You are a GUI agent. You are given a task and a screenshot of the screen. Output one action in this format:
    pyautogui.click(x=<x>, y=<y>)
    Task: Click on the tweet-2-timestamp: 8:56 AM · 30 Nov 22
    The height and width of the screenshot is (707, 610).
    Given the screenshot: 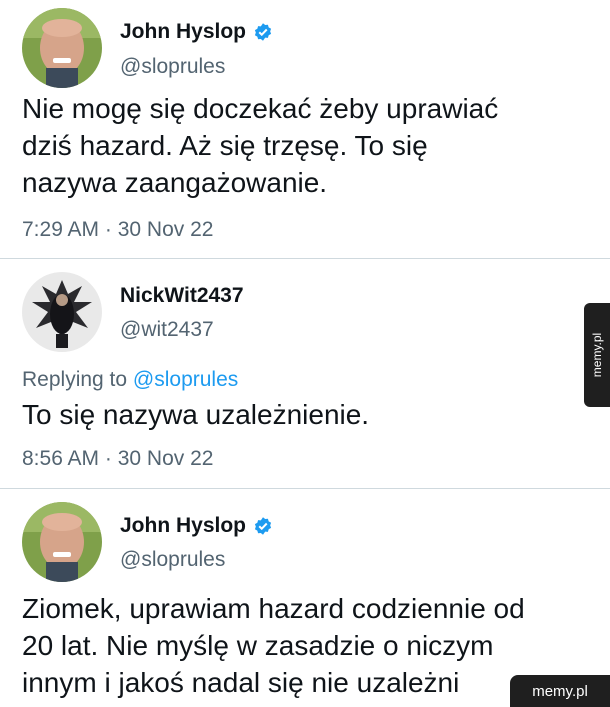 What is the action you would take?
    pyautogui.click(x=117, y=459)
    